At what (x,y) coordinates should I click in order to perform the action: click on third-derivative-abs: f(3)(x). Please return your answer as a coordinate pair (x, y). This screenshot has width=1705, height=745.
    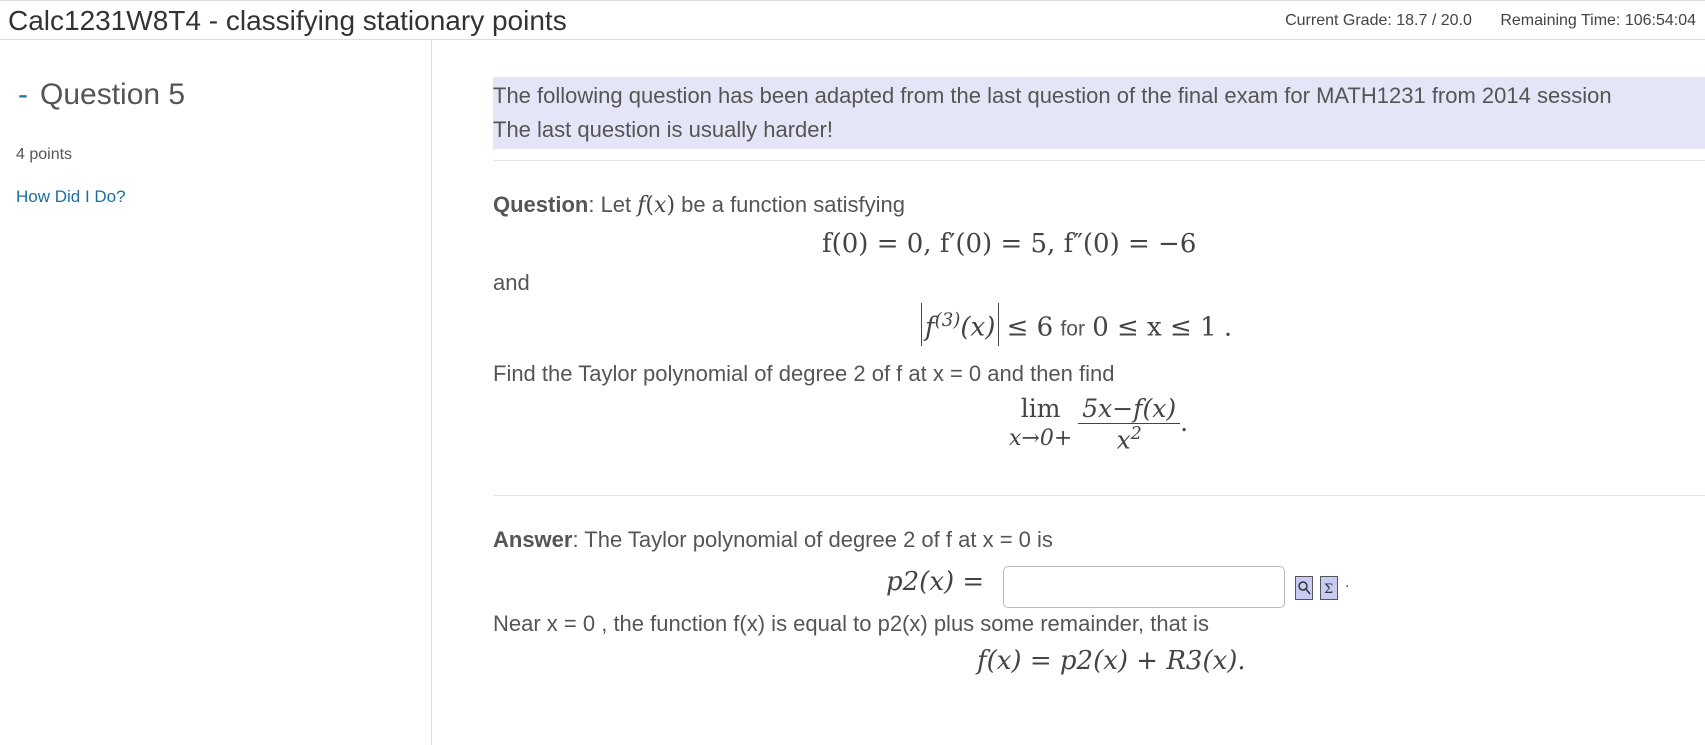
    Looking at the image, I should click on (960, 324).